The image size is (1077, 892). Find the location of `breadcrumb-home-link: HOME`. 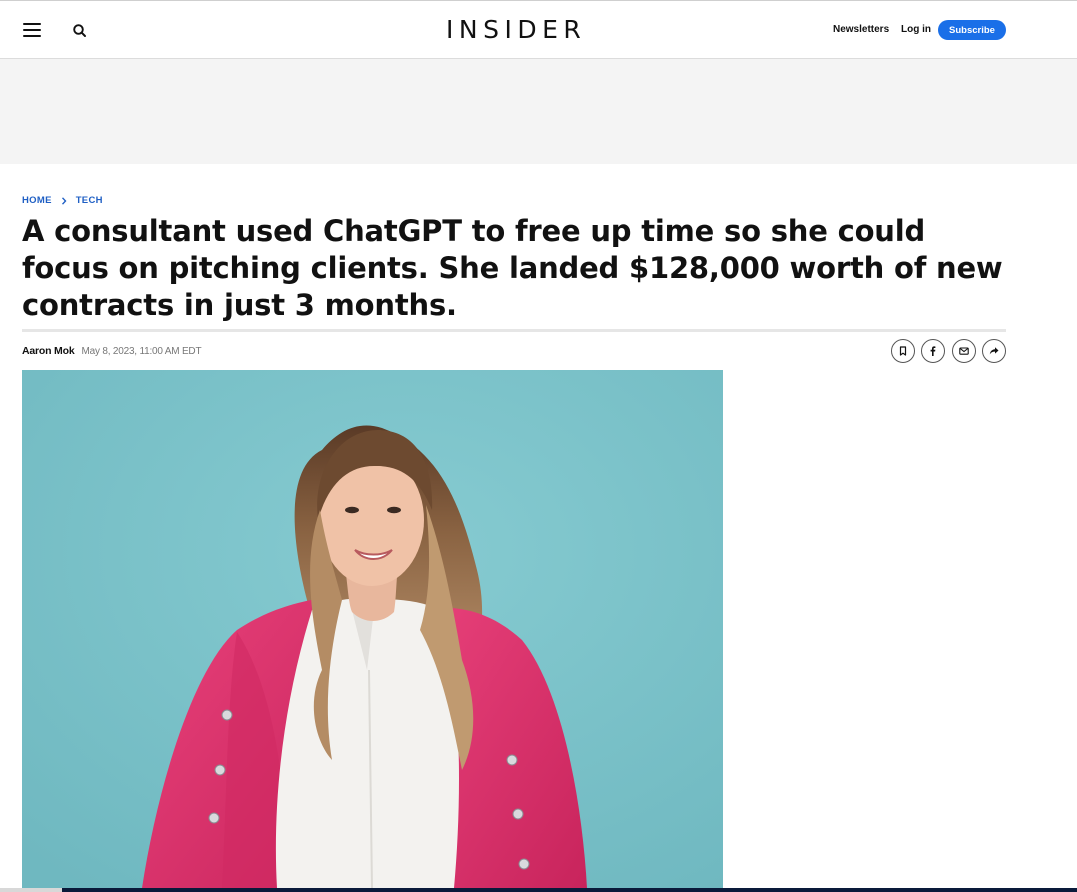

breadcrumb-home-link: HOME is located at coordinates (37, 200).